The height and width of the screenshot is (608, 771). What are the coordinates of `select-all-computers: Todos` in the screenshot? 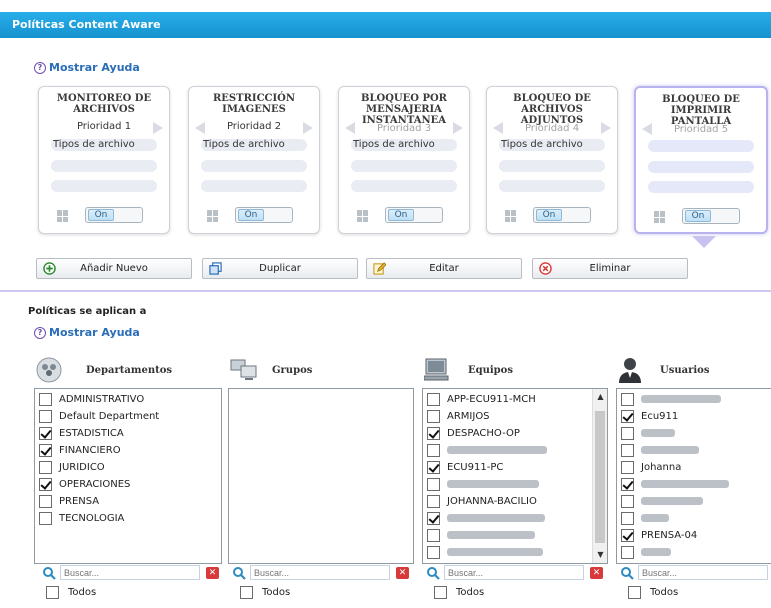 It's located at (459, 592).